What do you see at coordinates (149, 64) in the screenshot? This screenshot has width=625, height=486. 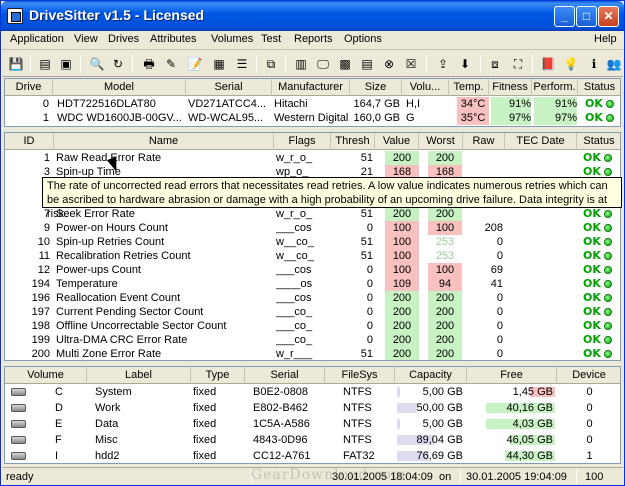 I see `print-icon: 🖶` at bounding box center [149, 64].